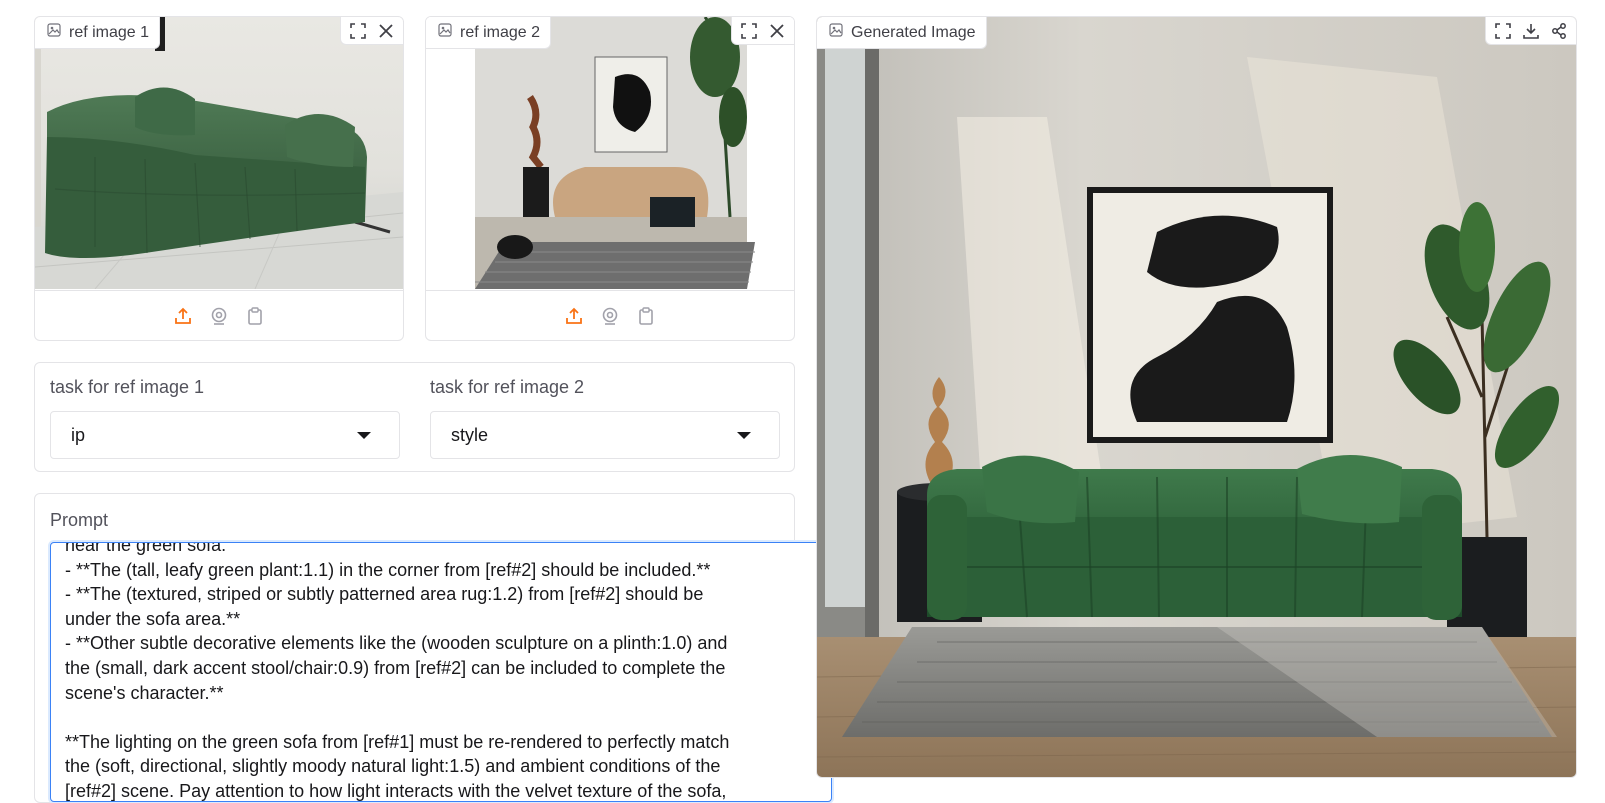 The width and height of the screenshot is (1605, 803). Describe the element at coordinates (225, 435) in the screenshot. I see `task-1-dropdown: ip` at that location.